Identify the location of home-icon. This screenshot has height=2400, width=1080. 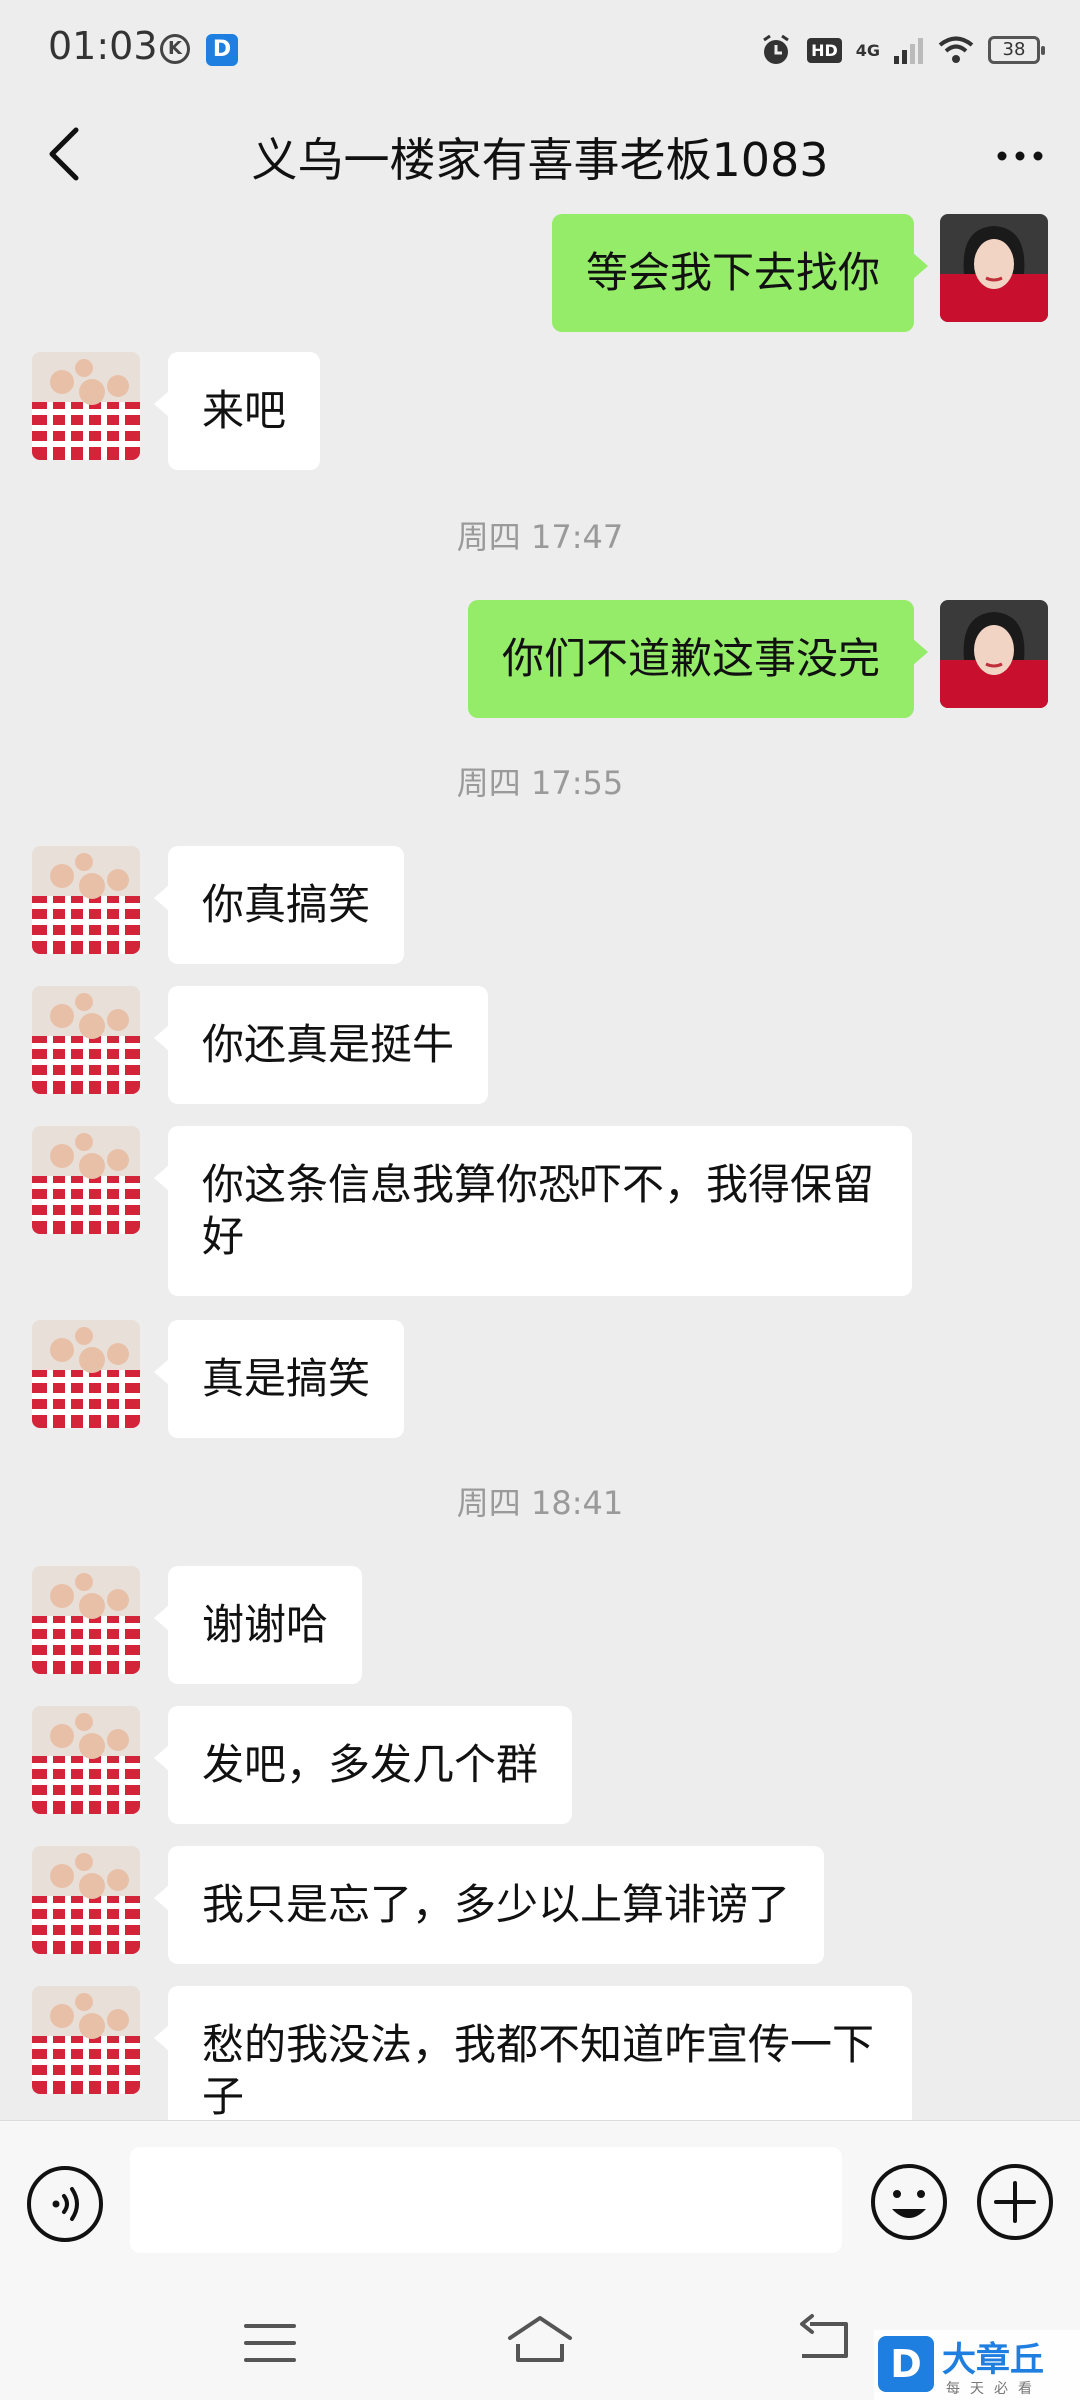
(540, 2340).